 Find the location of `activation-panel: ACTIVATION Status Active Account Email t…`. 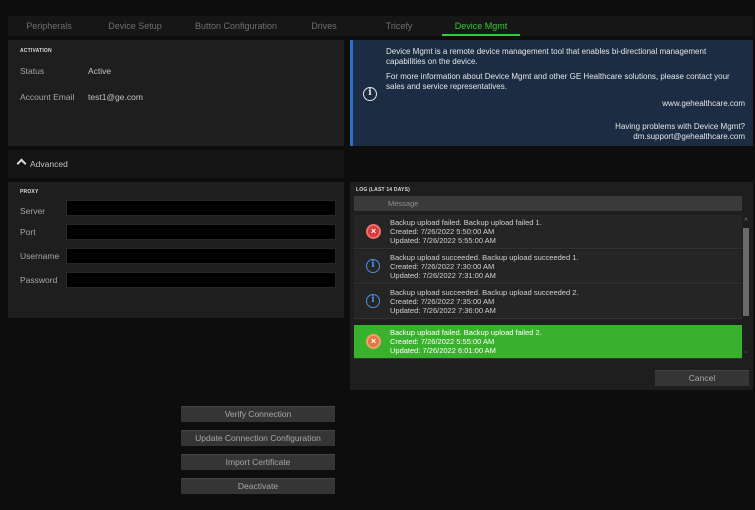

activation-panel: ACTIVATION Status Active Account Email t… is located at coordinates (176, 93).